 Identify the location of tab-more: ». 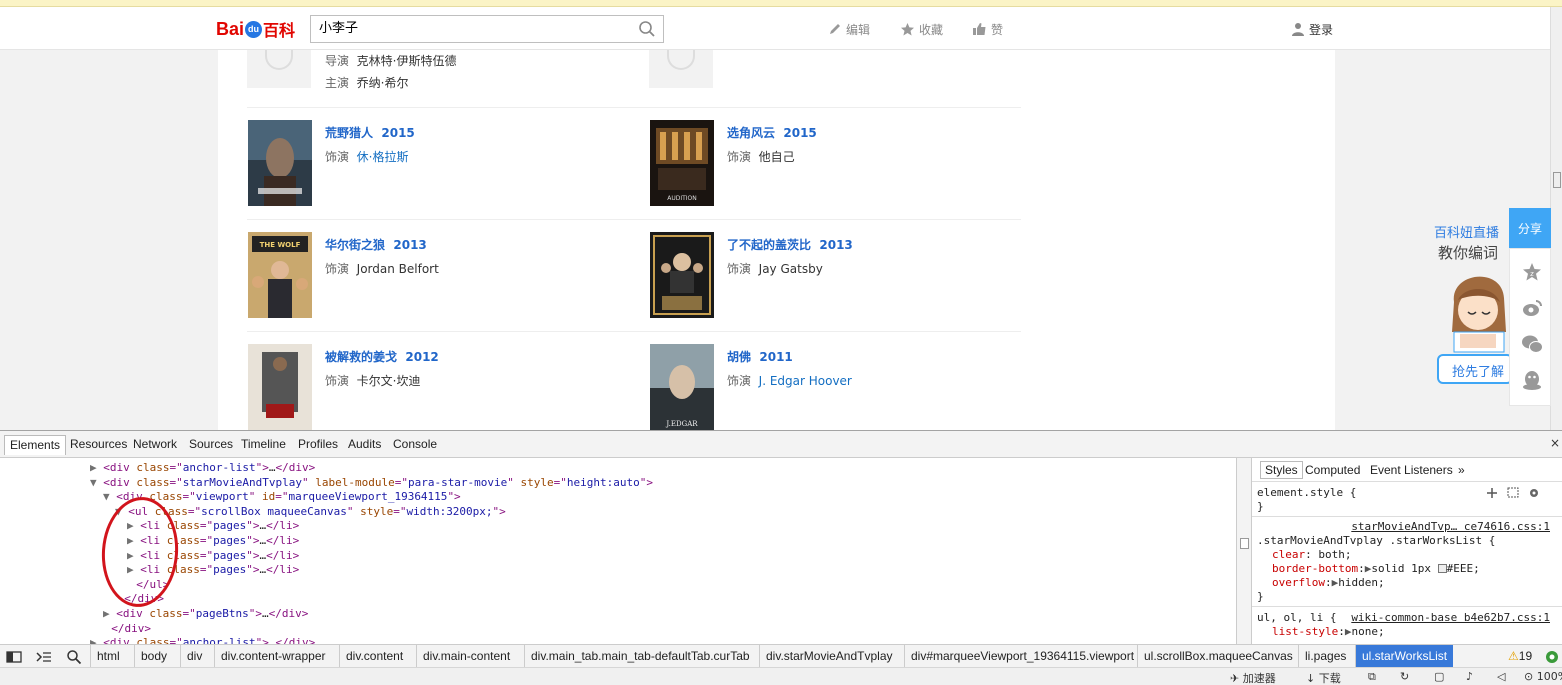
(1461, 470).